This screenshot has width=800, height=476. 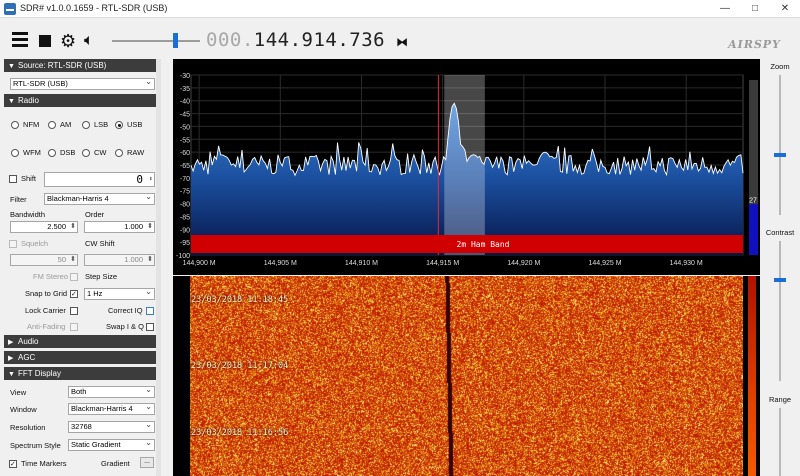 What do you see at coordinates (18, 199) in the screenshot?
I see `filter-label: Filter` at bounding box center [18, 199].